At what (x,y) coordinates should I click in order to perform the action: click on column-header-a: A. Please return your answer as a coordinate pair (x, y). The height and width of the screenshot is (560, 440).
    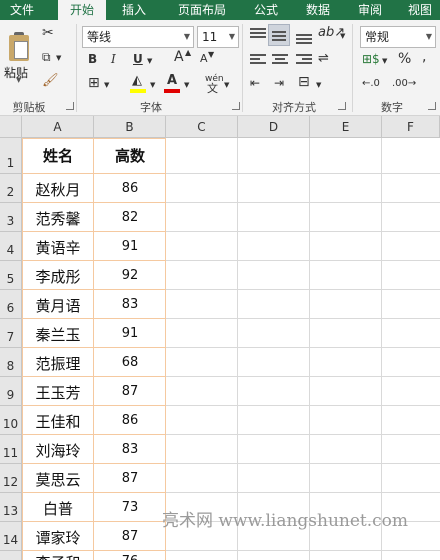
    Looking at the image, I should click on (58, 127).